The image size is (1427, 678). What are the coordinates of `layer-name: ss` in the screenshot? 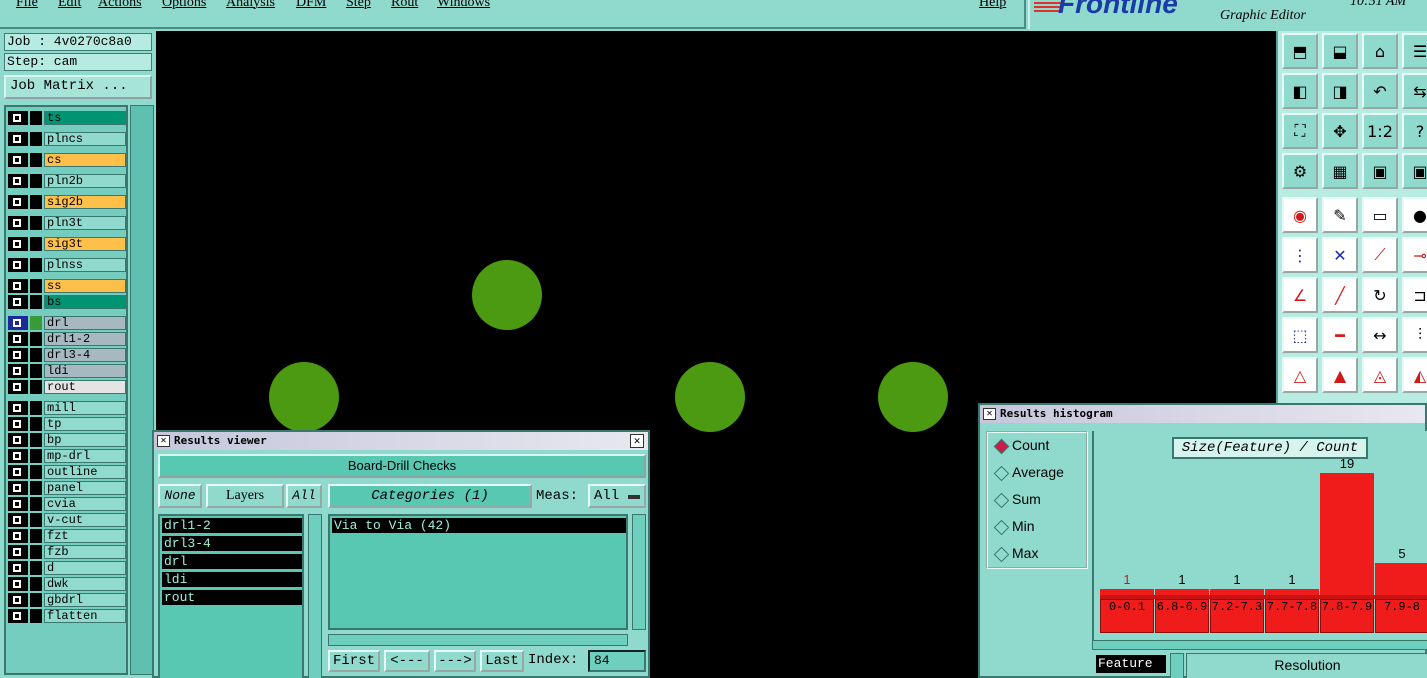 It's located at (85, 286).